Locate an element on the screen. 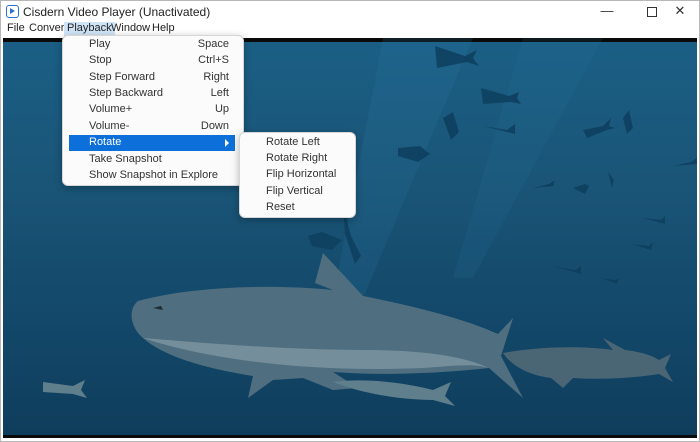 The width and height of the screenshot is (700, 442). maximize-icon is located at coordinates (652, 12).